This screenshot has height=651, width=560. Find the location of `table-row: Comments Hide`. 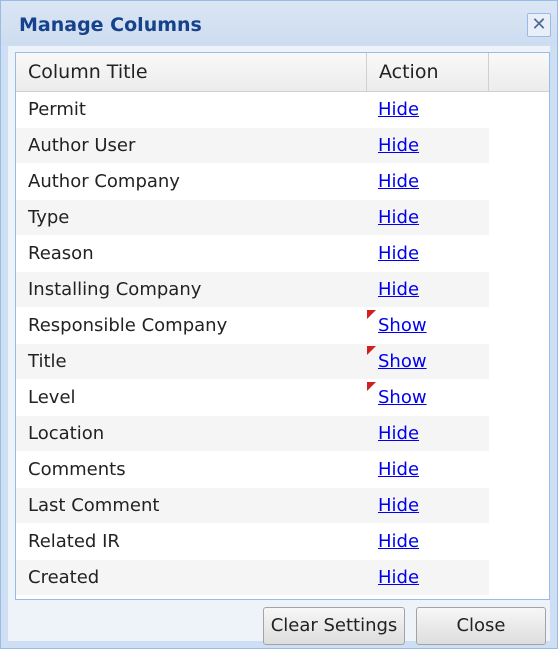

table-row: Comments Hide is located at coordinates (252, 470).